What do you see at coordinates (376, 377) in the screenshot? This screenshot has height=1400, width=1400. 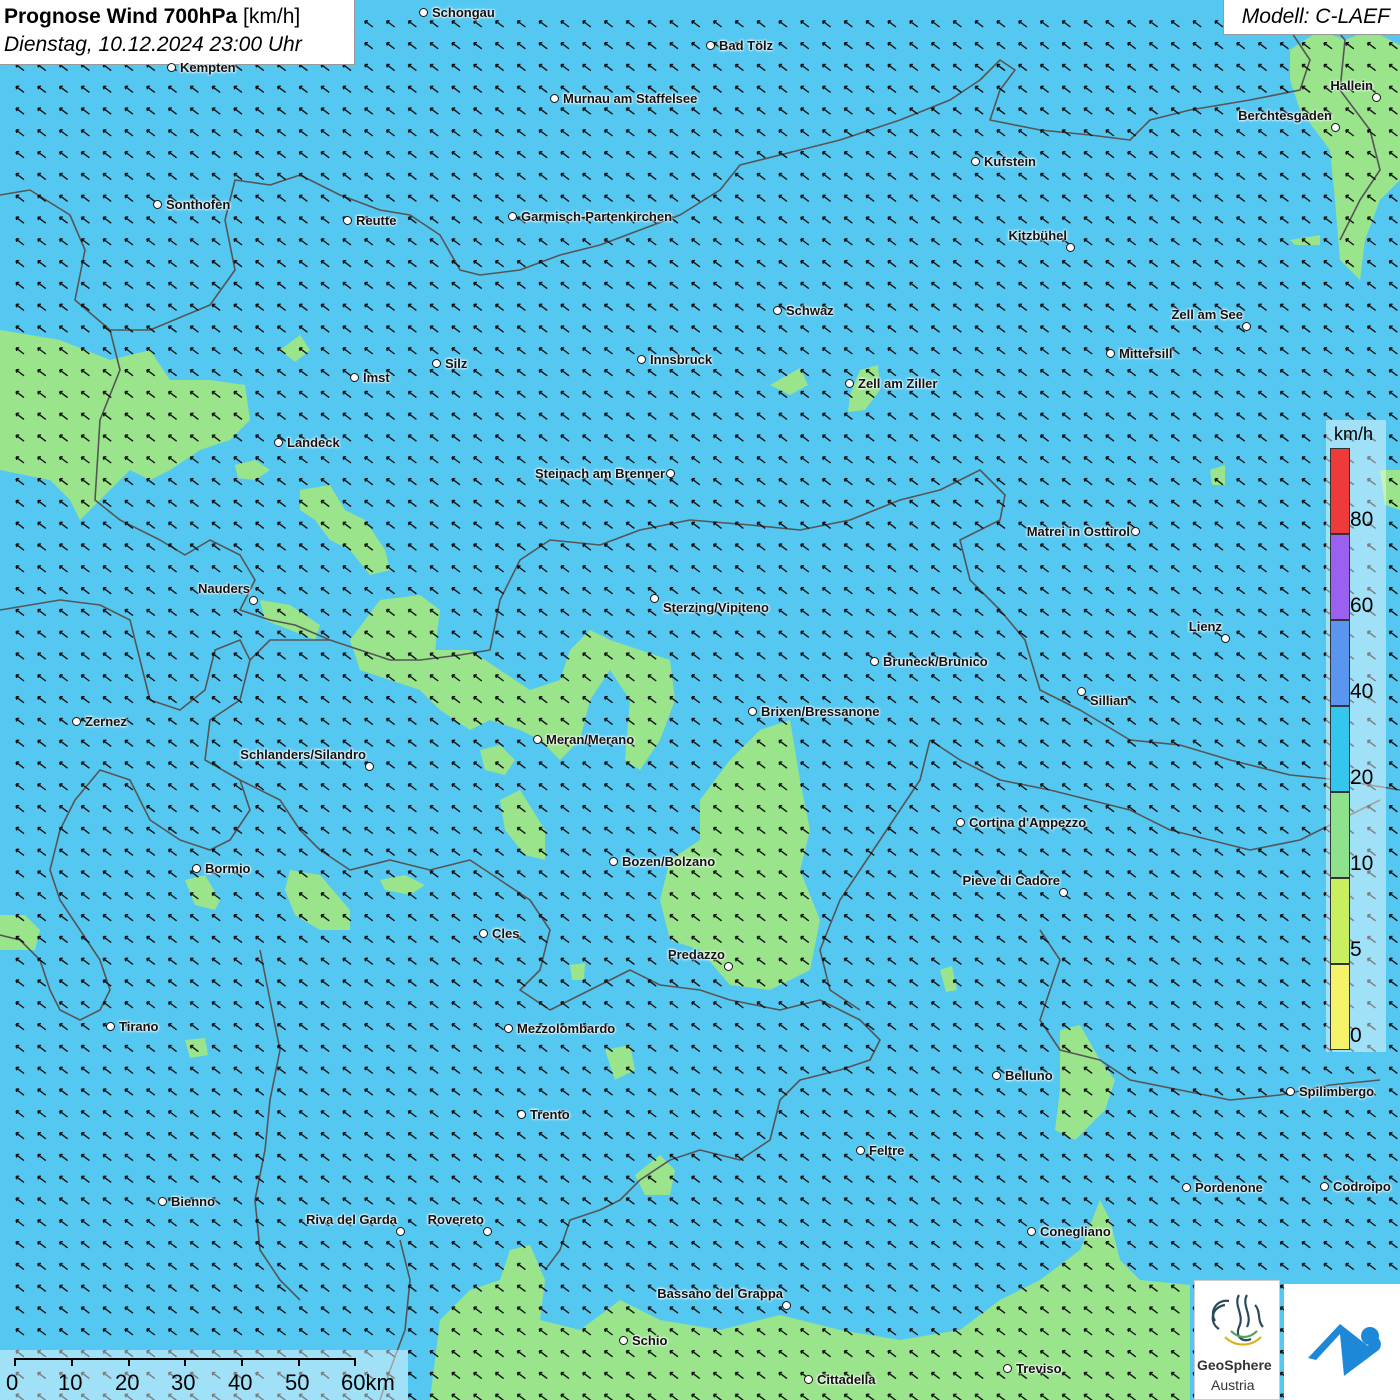 I see `city-label: Imst` at bounding box center [376, 377].